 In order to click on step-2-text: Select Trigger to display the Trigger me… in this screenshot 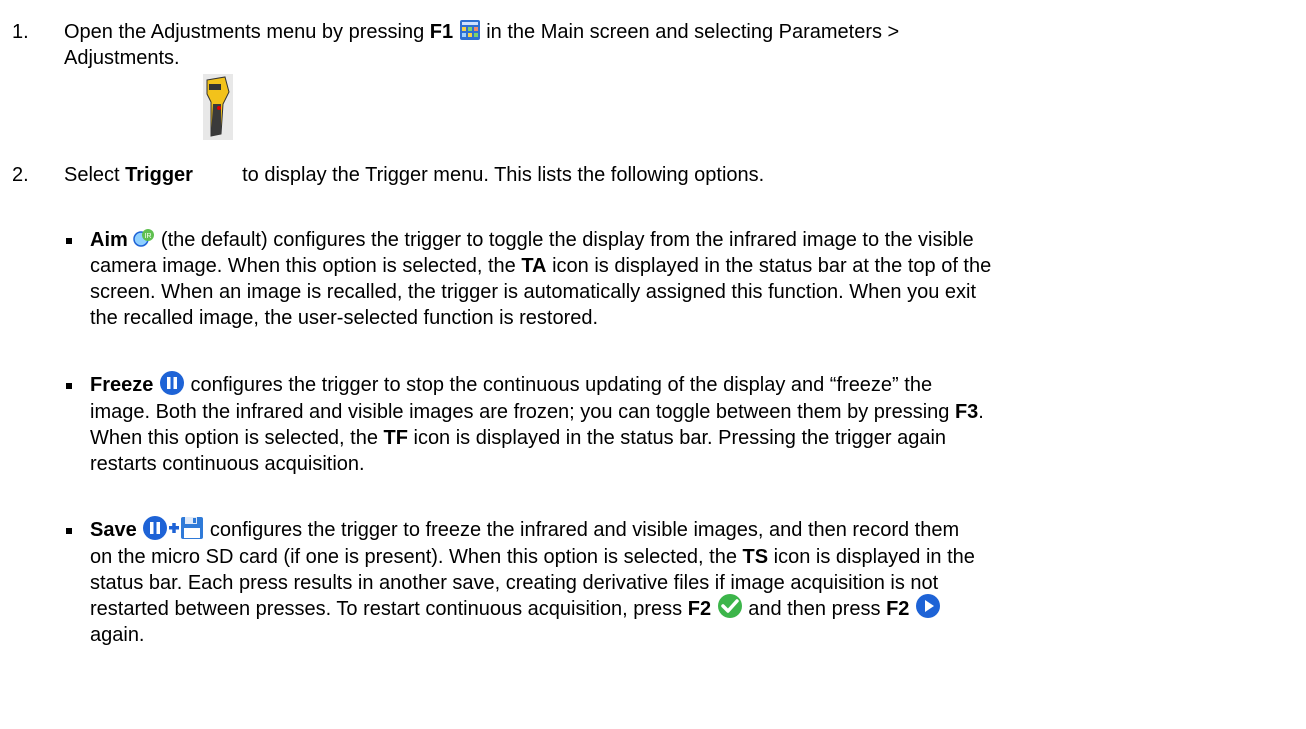, I will do `click(664, 131)`.